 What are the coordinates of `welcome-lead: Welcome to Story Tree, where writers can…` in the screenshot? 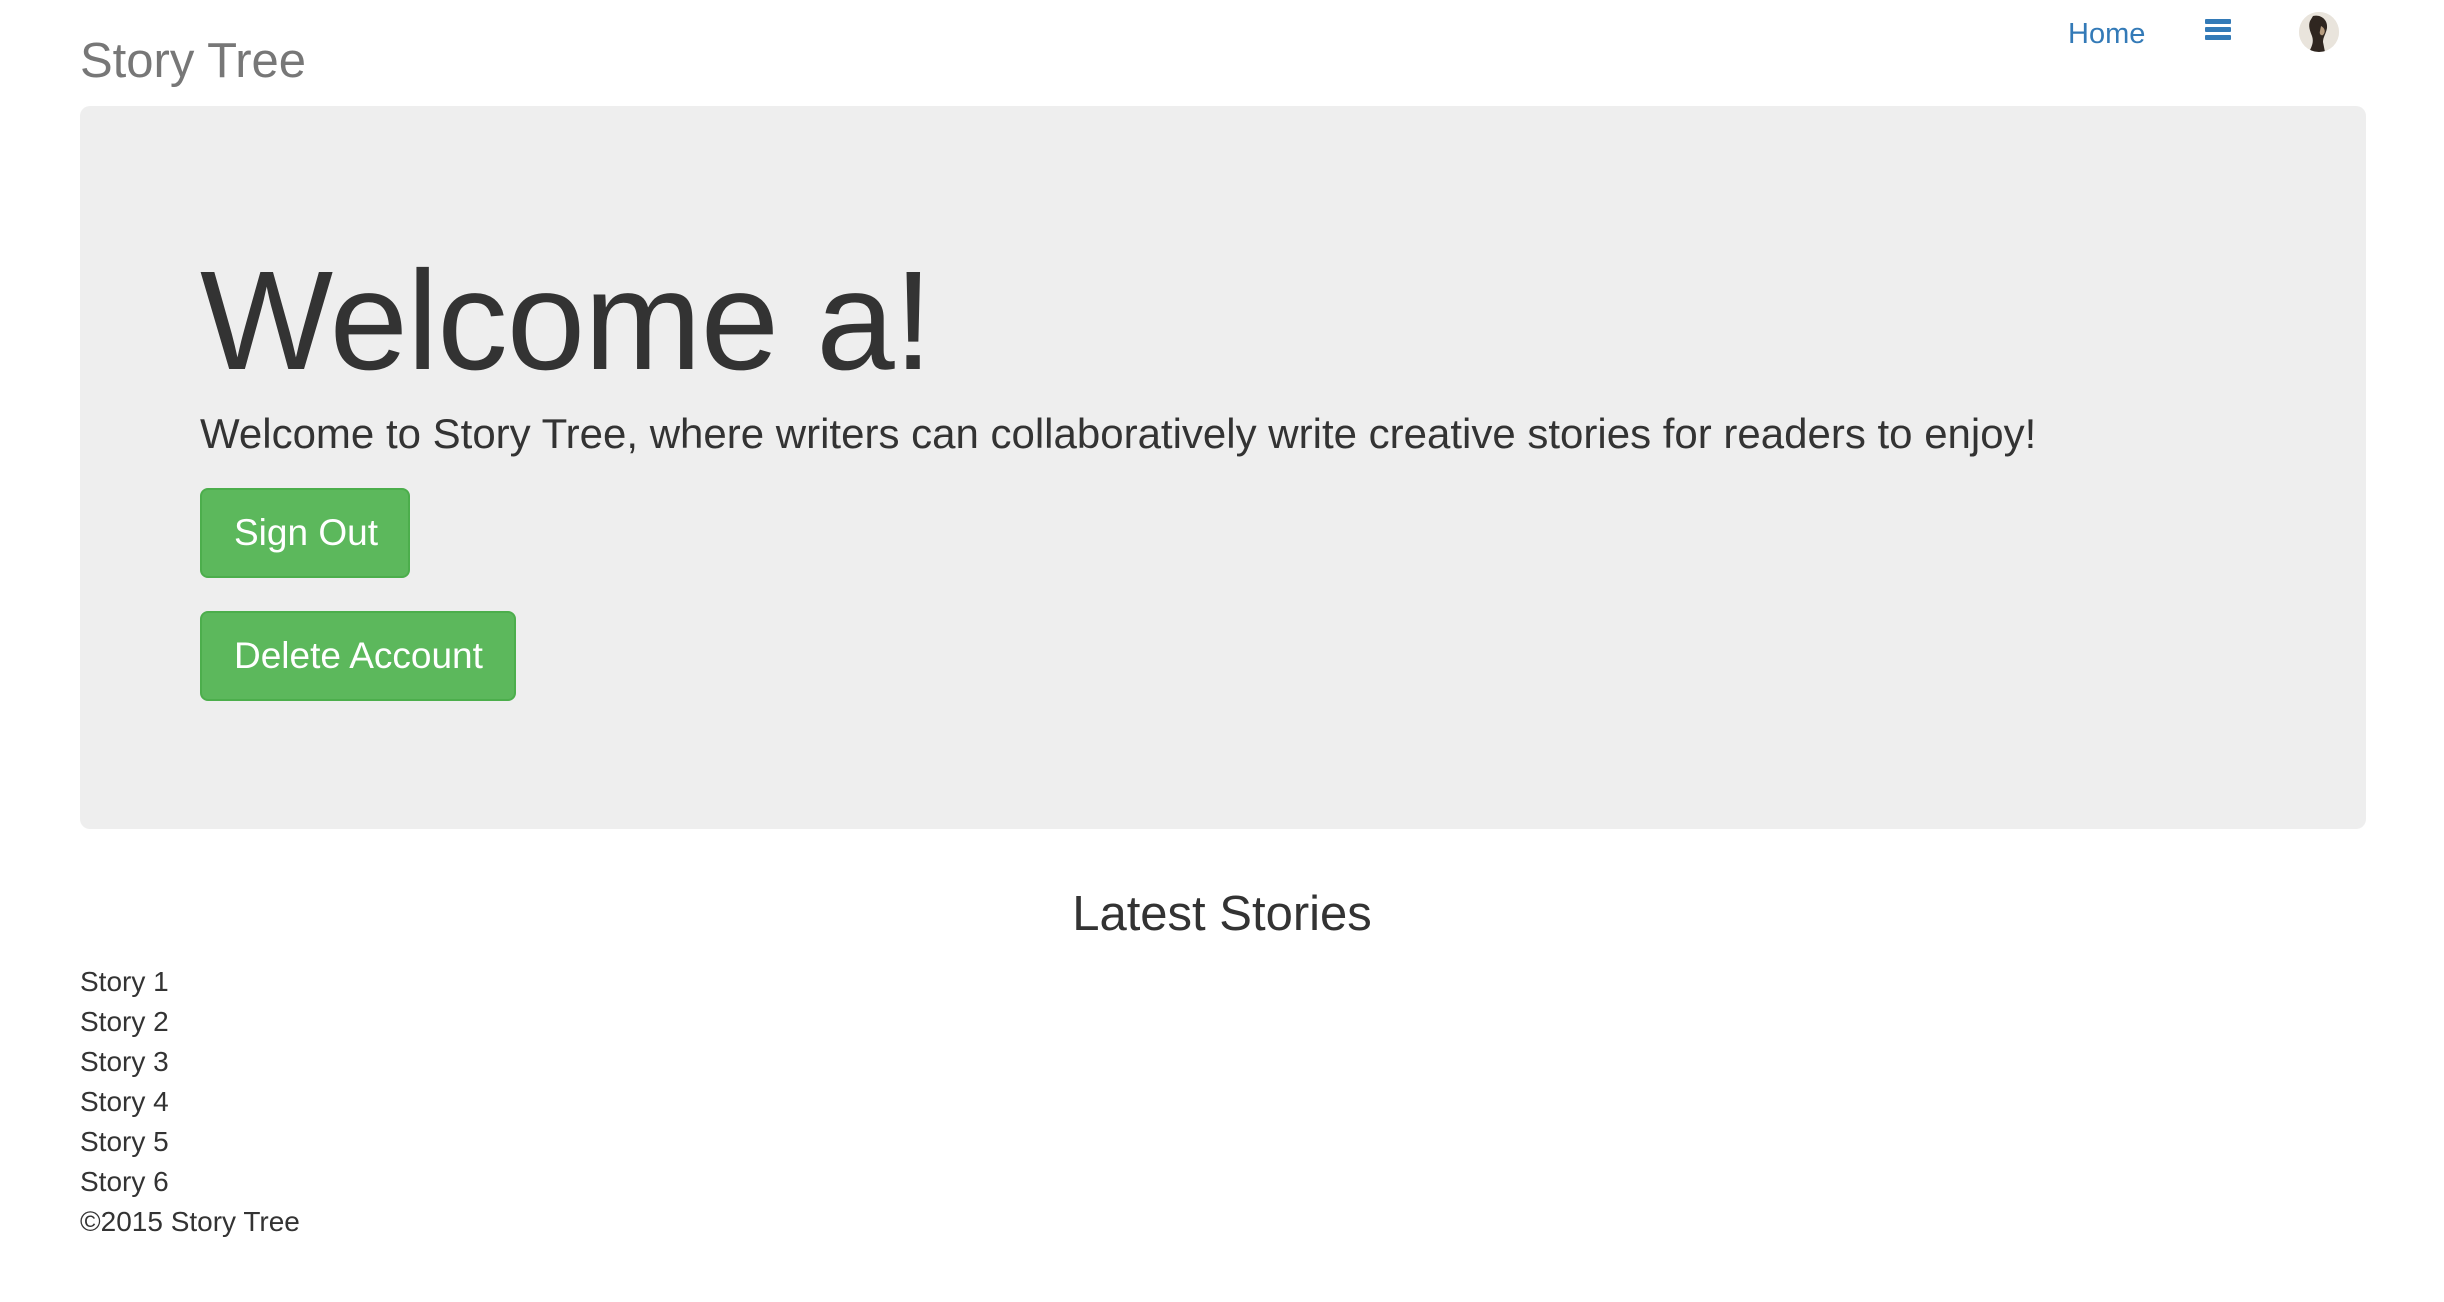 It's located at (1118, 433).